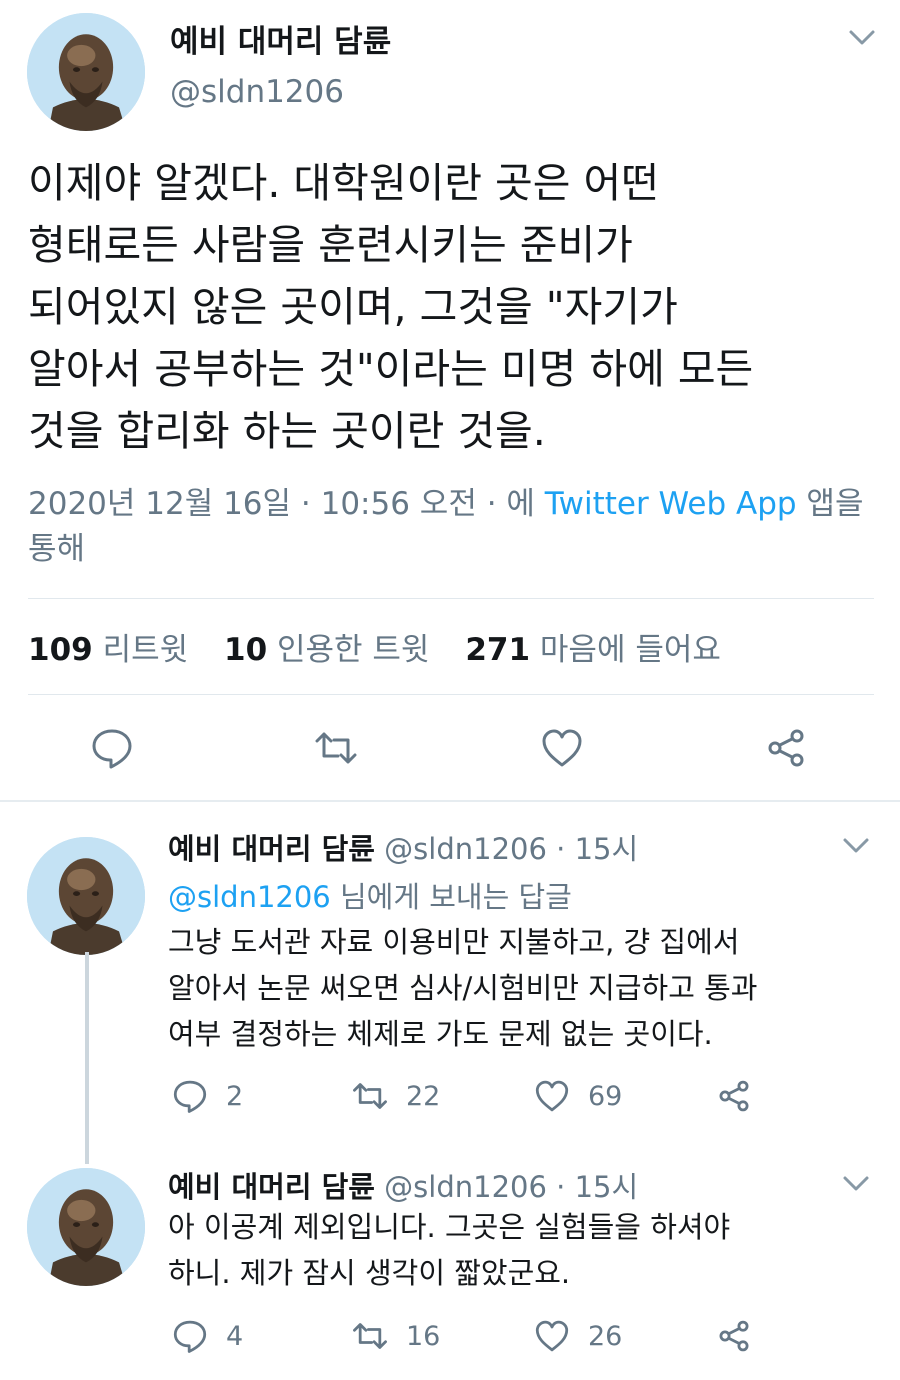 This screenshot has width=900, height=1380. What do you see at coordinates (450, 801) in the screenshot?
I see `section-separator` at bounding box center [450, 801].